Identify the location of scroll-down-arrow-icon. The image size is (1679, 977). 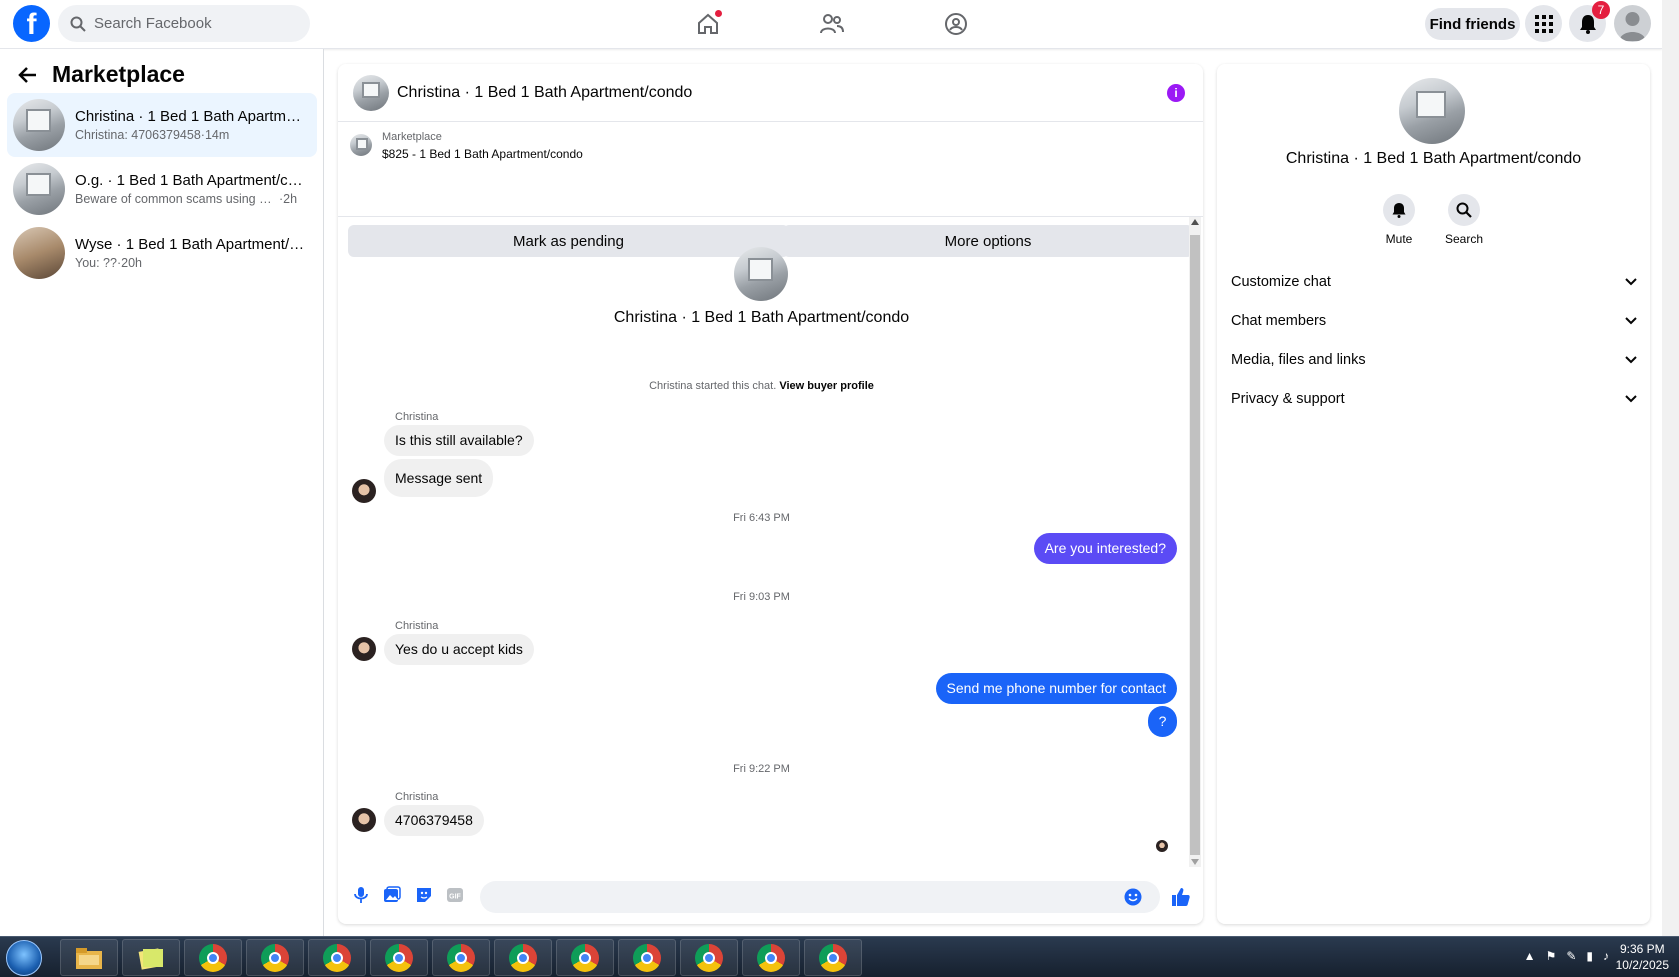
(1195, 862).